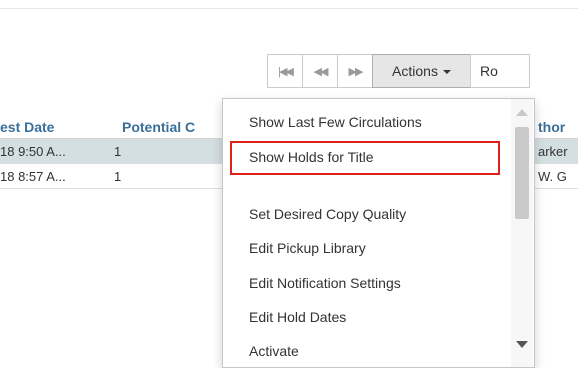 The image size is (578, 368). I want to click on column-header-potential-copies: Potential C, so click(172, 127).